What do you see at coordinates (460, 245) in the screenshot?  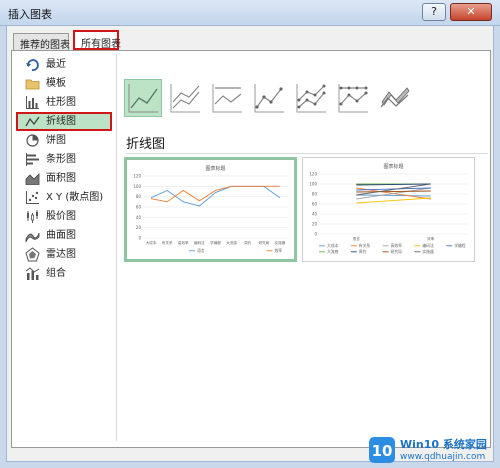 I see `legend-label: 学编程` at bounding box center [460, 245].